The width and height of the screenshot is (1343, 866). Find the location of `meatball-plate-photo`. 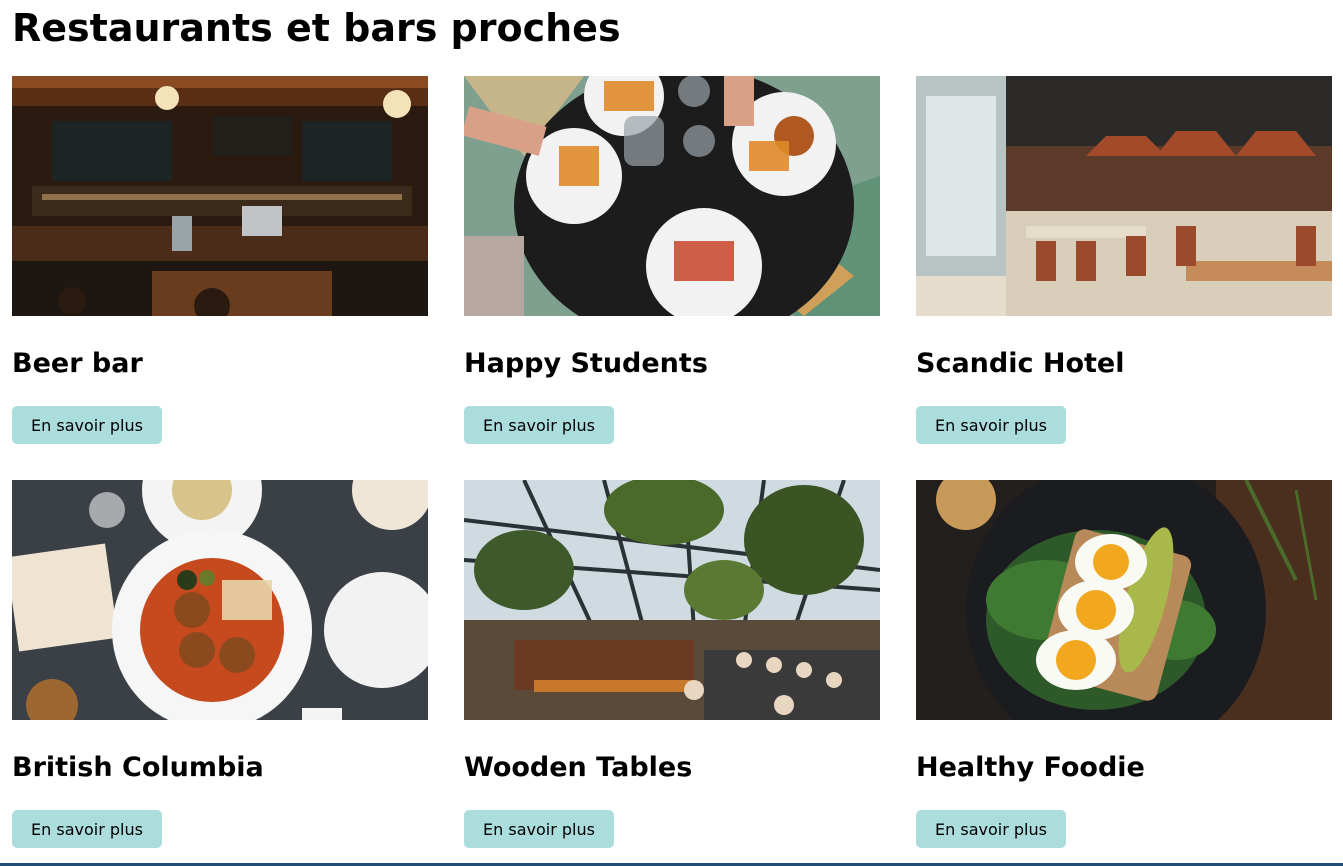

meatball-plate-photo is located at coordinates (220, 600).